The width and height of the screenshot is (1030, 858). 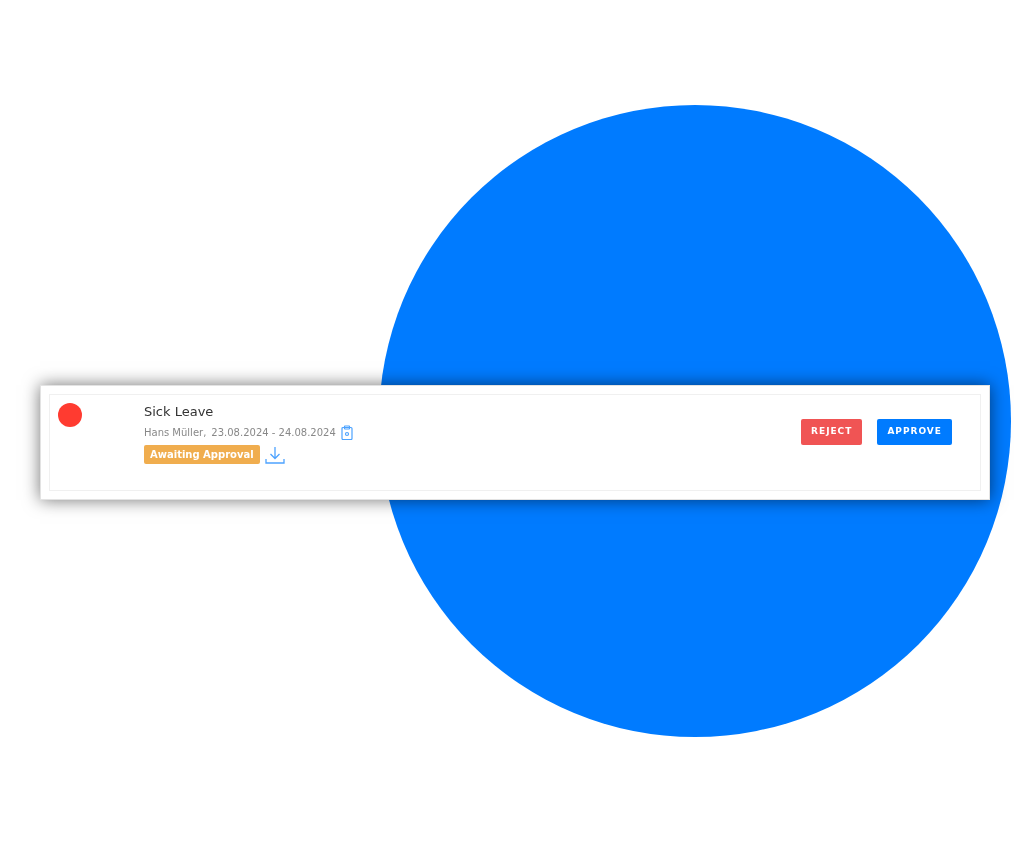 What do you see at coordinates (175, 433) in the screenshot?
I see `employee-name: Hans Müller,` at bounding box center [175, 433].